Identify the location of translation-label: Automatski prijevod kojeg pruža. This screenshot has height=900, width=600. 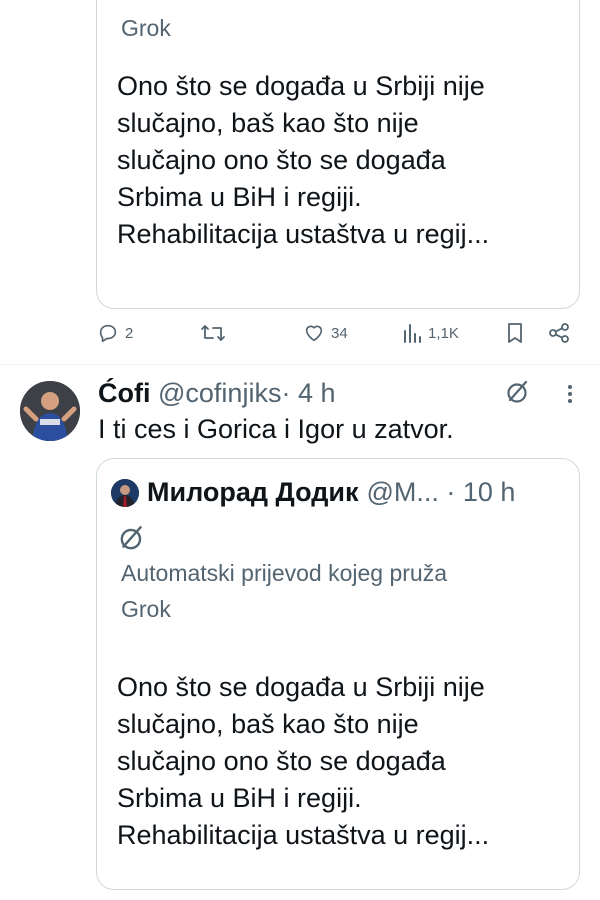
(284, 573).